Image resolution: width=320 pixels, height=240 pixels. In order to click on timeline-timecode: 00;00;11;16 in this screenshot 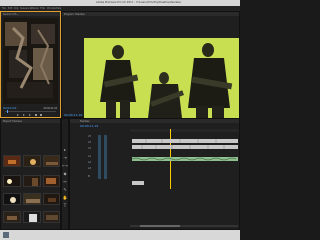, I will do `click(89, 126)`.